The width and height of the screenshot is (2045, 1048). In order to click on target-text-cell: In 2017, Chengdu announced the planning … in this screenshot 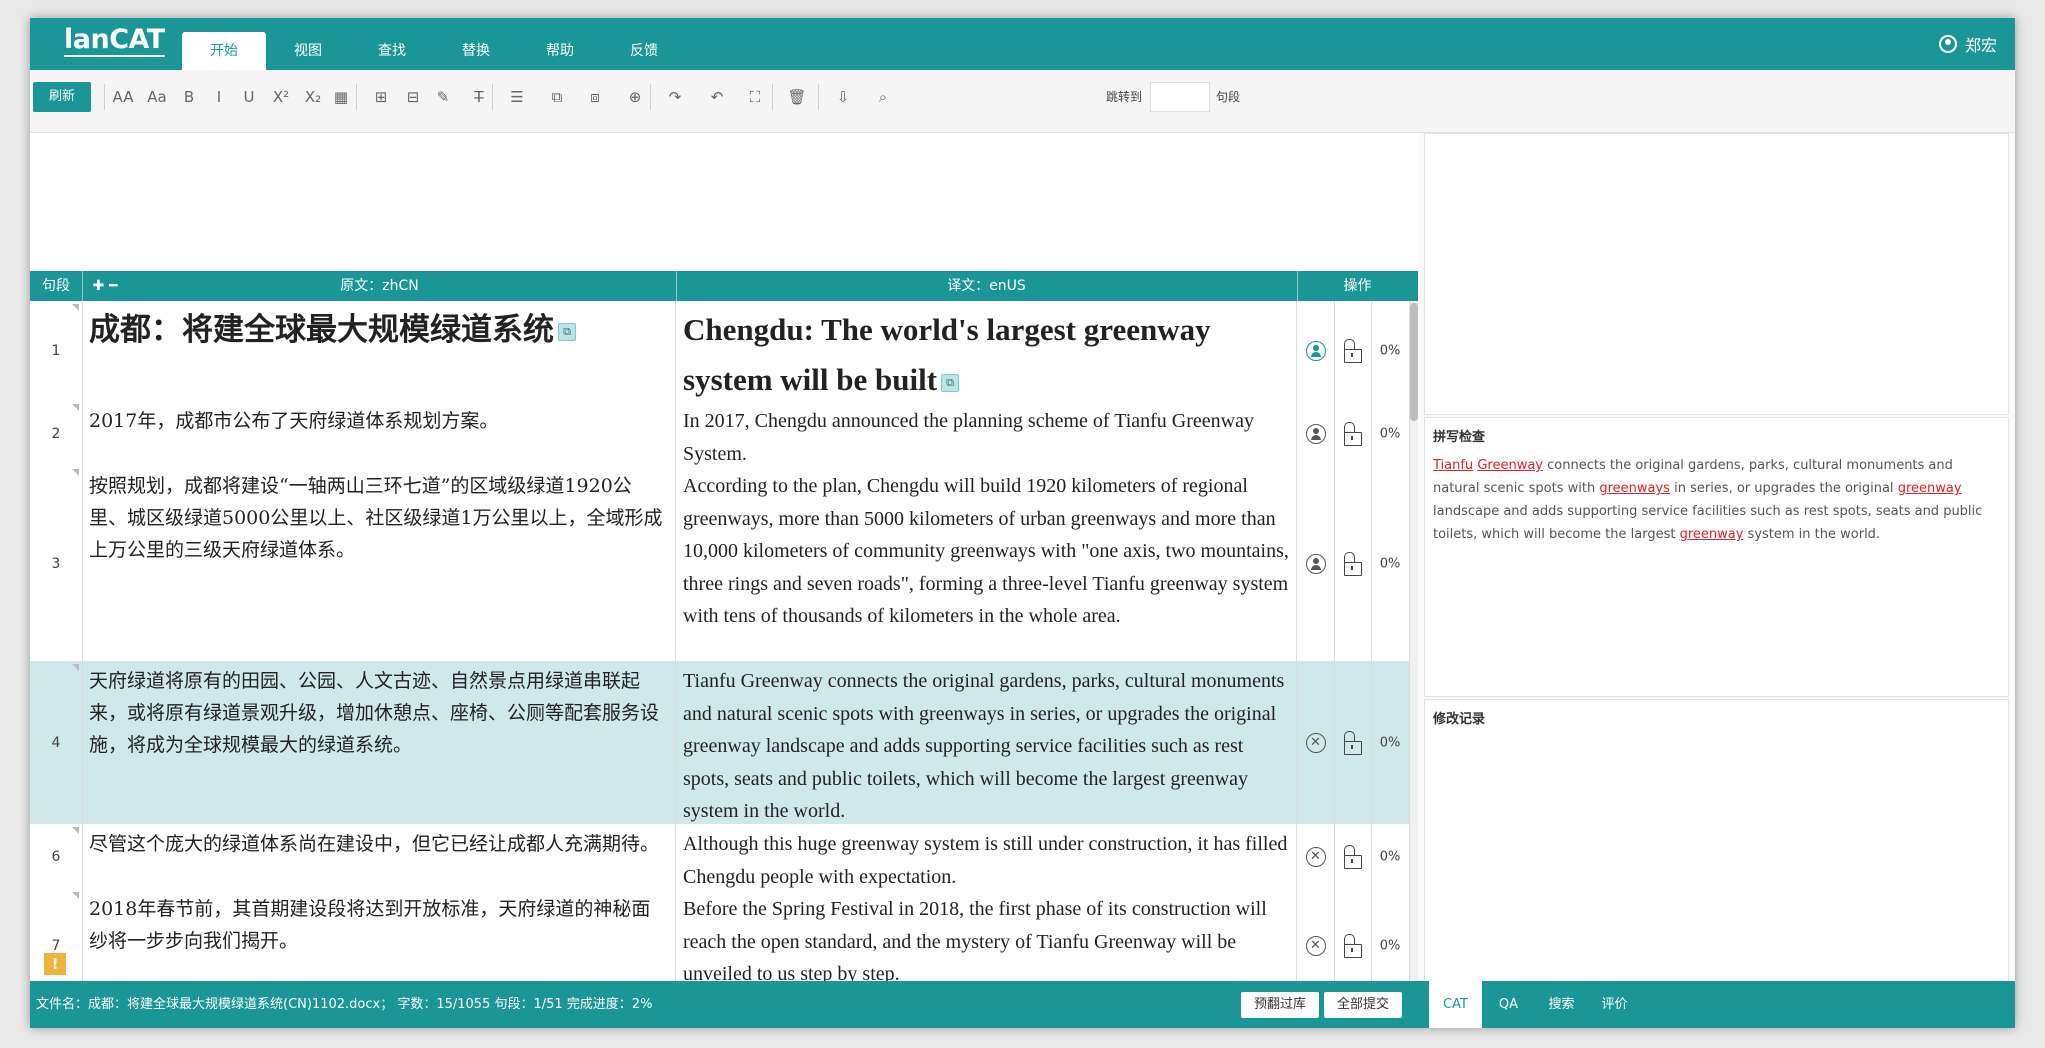, I will do `click(986, 433)`.